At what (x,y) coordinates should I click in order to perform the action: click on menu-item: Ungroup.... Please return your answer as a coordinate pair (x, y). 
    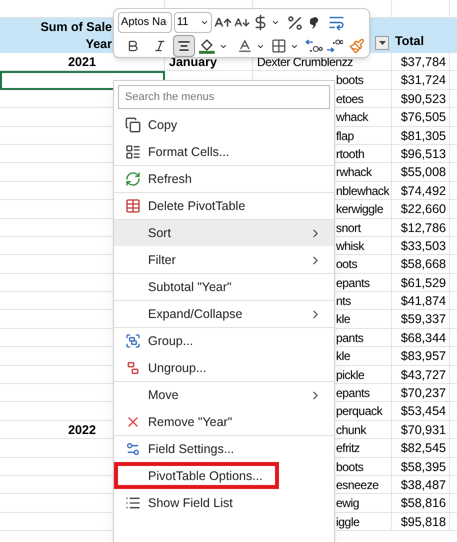
    Looking at the image, I should click on (224, 367).